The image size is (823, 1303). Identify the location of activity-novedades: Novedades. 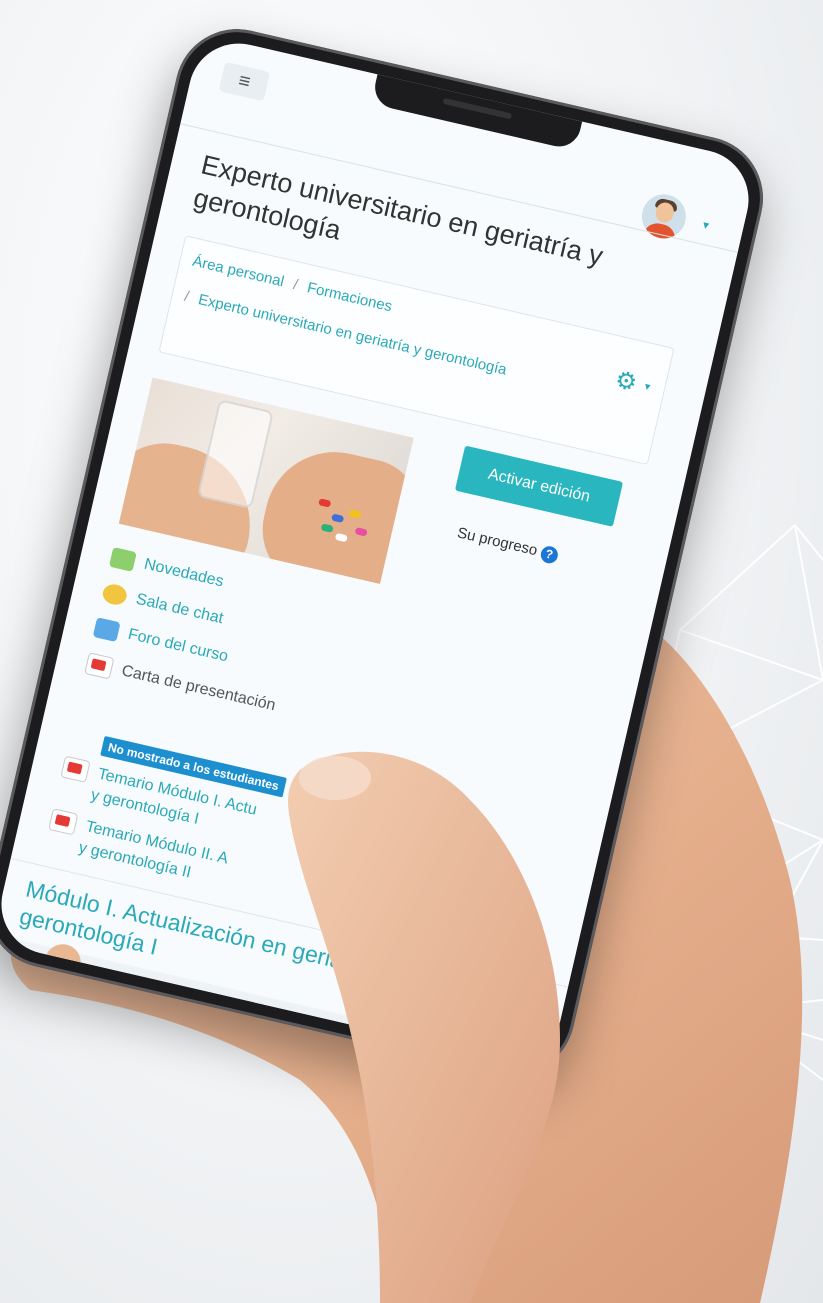
(167, 569).